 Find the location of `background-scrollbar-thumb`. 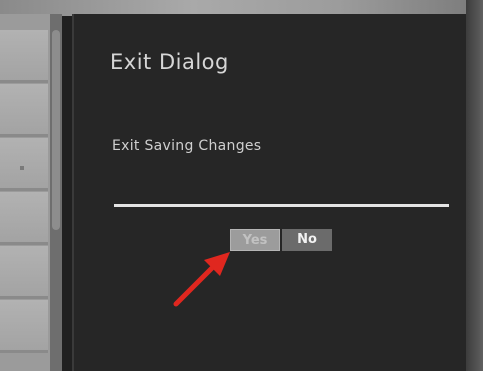

background-scrollbar-thumb is located at coordinates (56, 130).